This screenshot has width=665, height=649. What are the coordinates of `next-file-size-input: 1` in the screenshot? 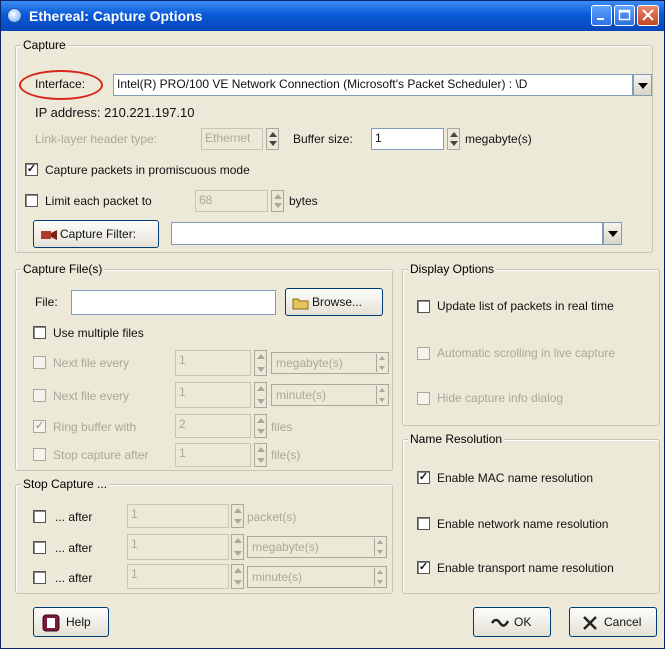 It's located at (213, 363).